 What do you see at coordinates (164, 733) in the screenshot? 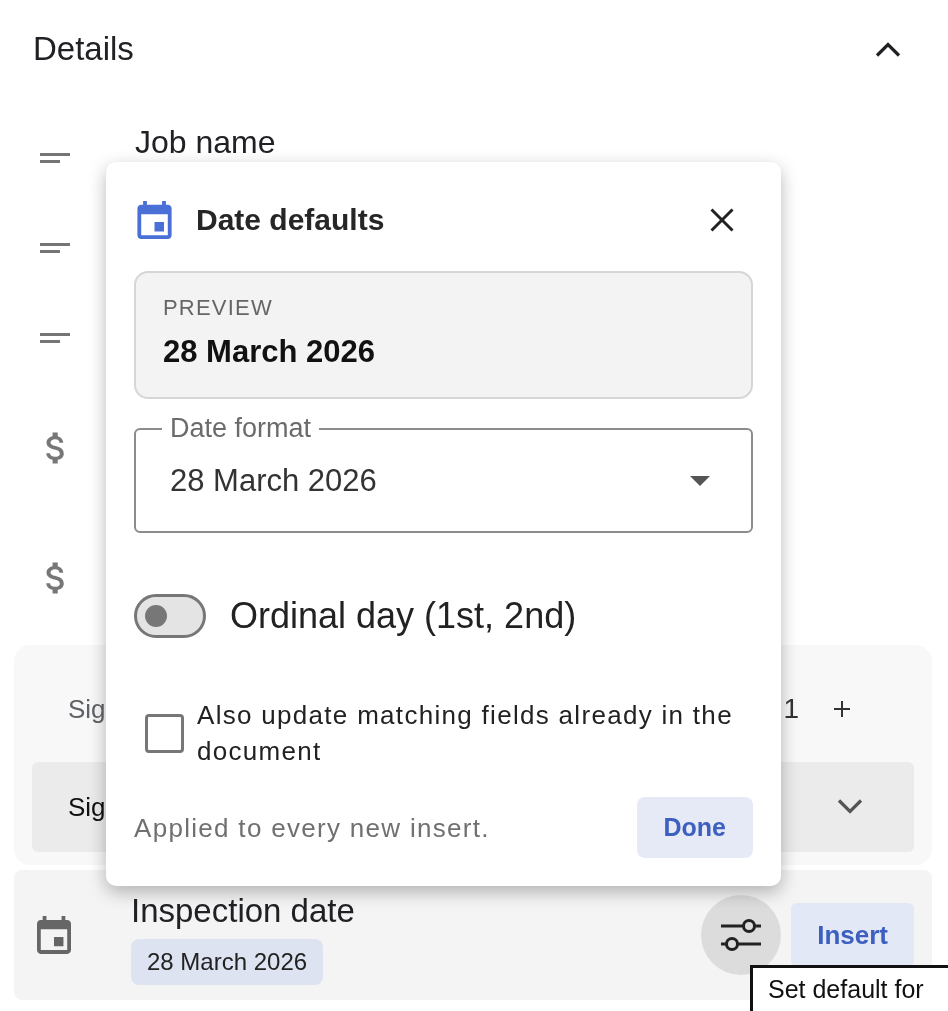
I see `checkbox` at bounding box center [164, 733].